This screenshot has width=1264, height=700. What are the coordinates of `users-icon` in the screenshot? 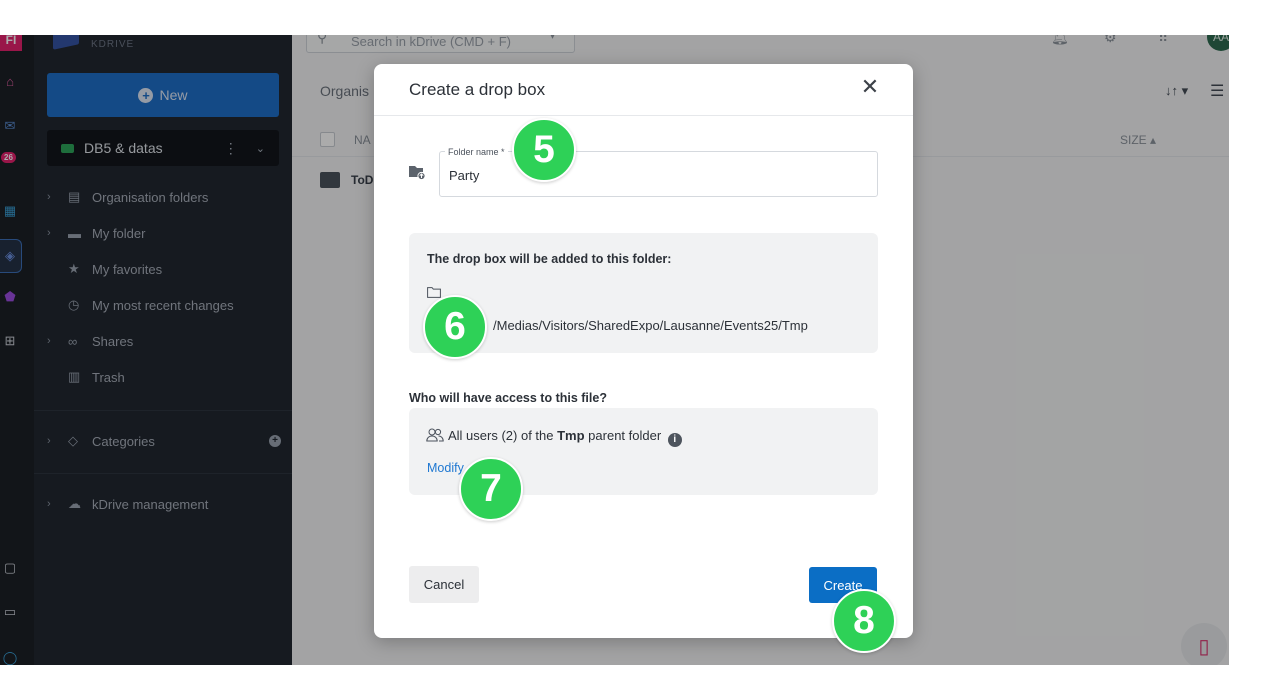 It's located at (435, 435).